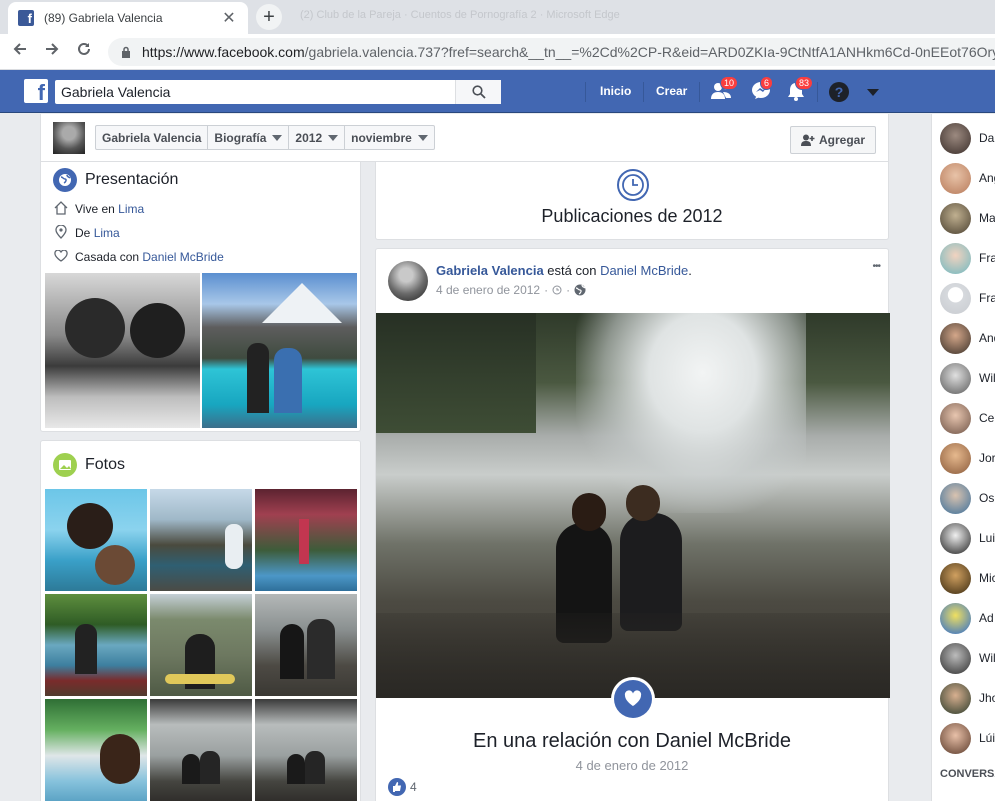  Describe the element at coordinates (799, 89) in the screenshot. I see `notifications-bell-icon: 83` at that location.